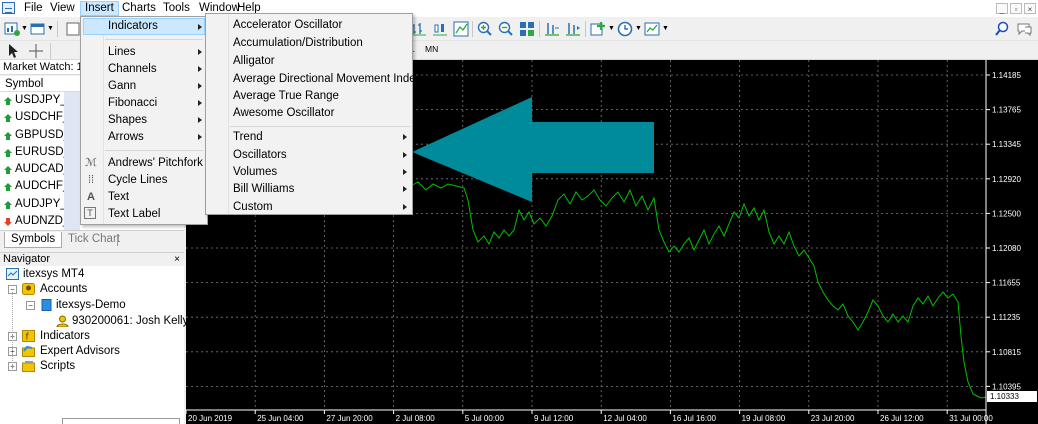  I want to click on submenu-trend: Trend, so click(309, 137).